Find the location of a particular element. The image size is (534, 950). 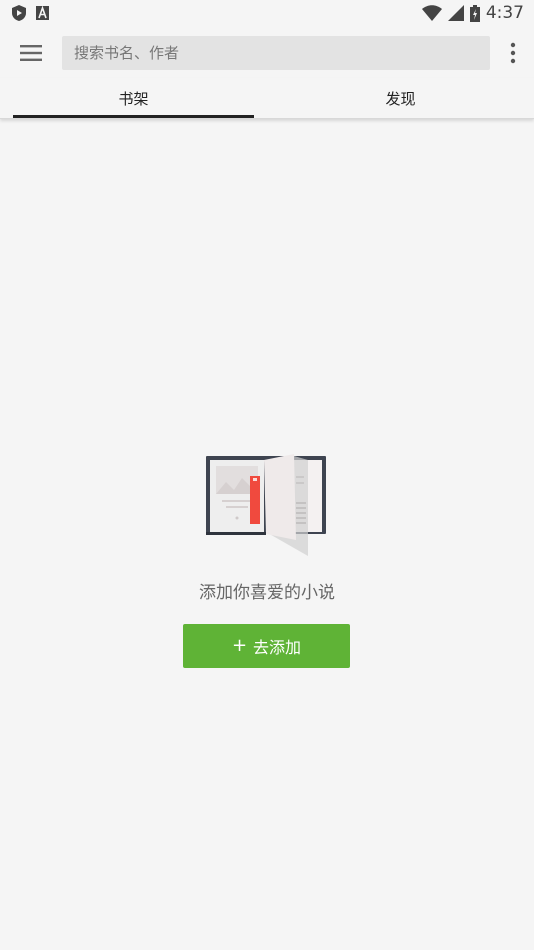

tab-discover: 发现 is located at coordinates (400, 98).